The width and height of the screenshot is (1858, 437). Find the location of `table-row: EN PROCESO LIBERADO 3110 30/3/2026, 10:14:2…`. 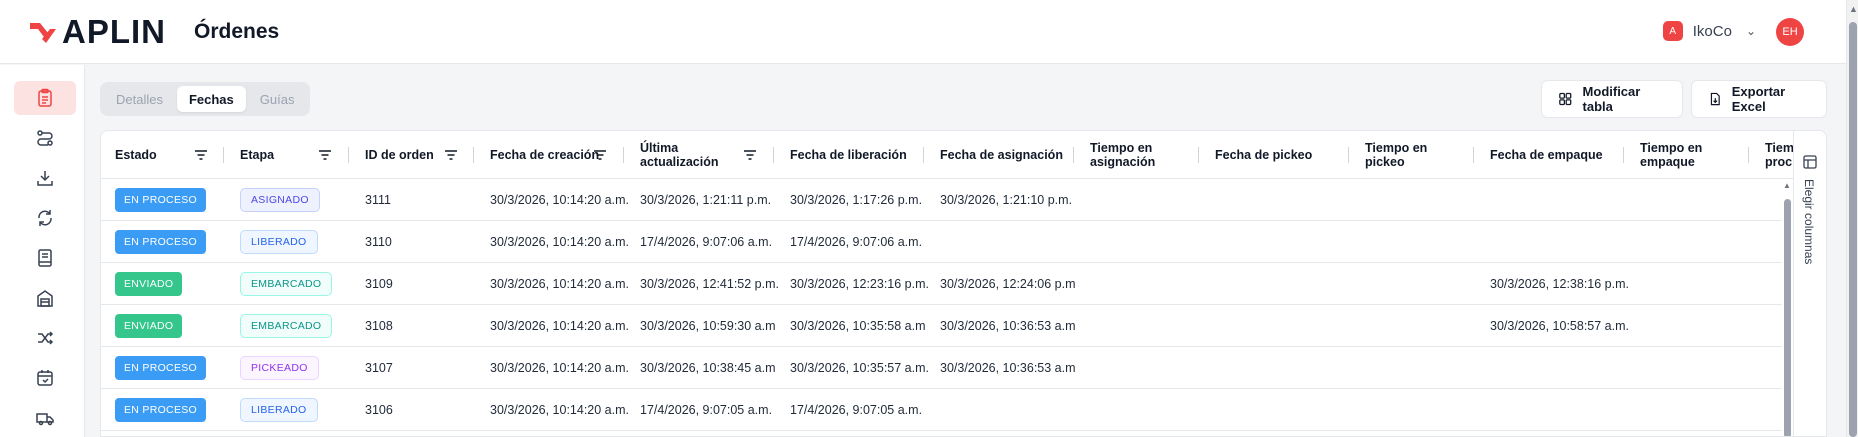

table-row: EN PROCESO LIBERADO 3110 30/3/2026, 10:14:2… is located at coordinates (941, 242).